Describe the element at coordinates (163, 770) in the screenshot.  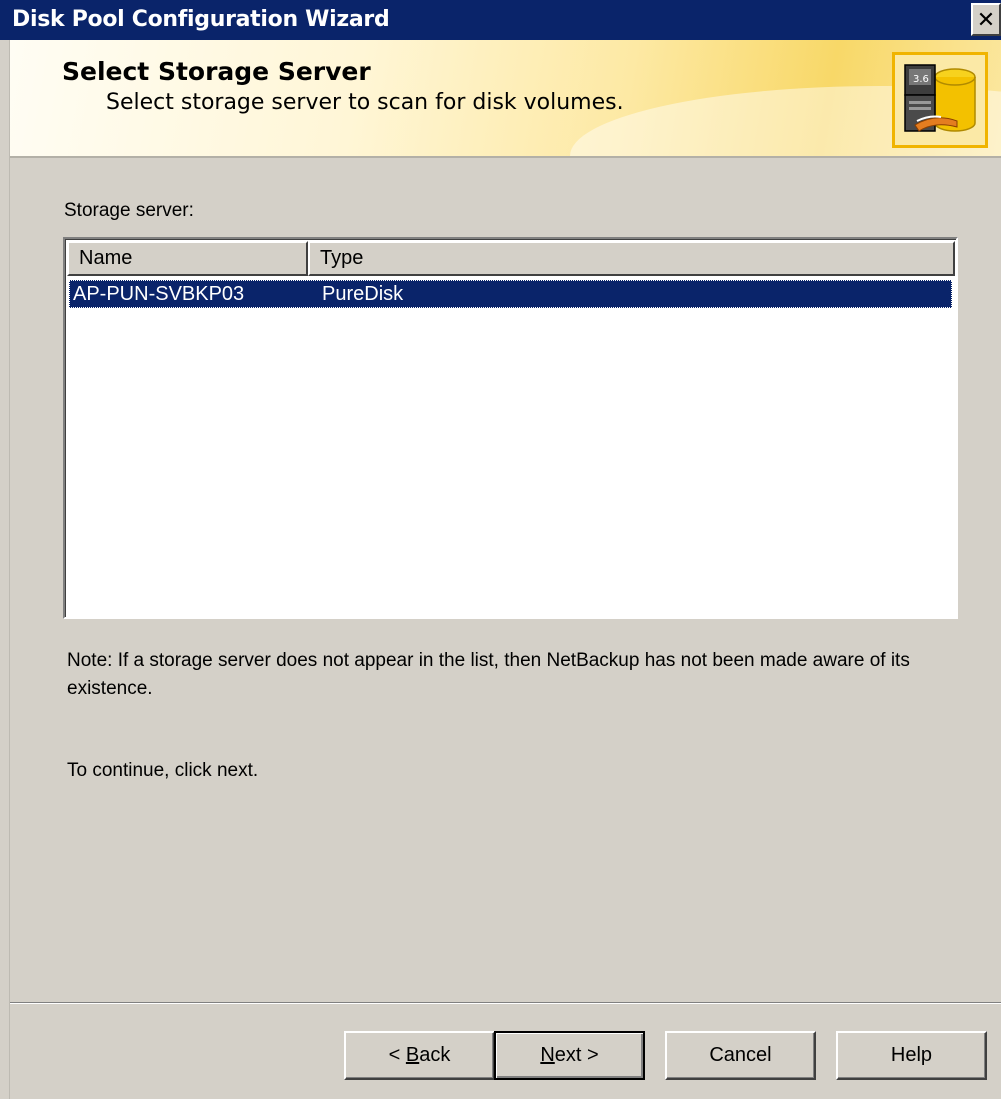
I see `continue-text: To continue, click next.` at that location.